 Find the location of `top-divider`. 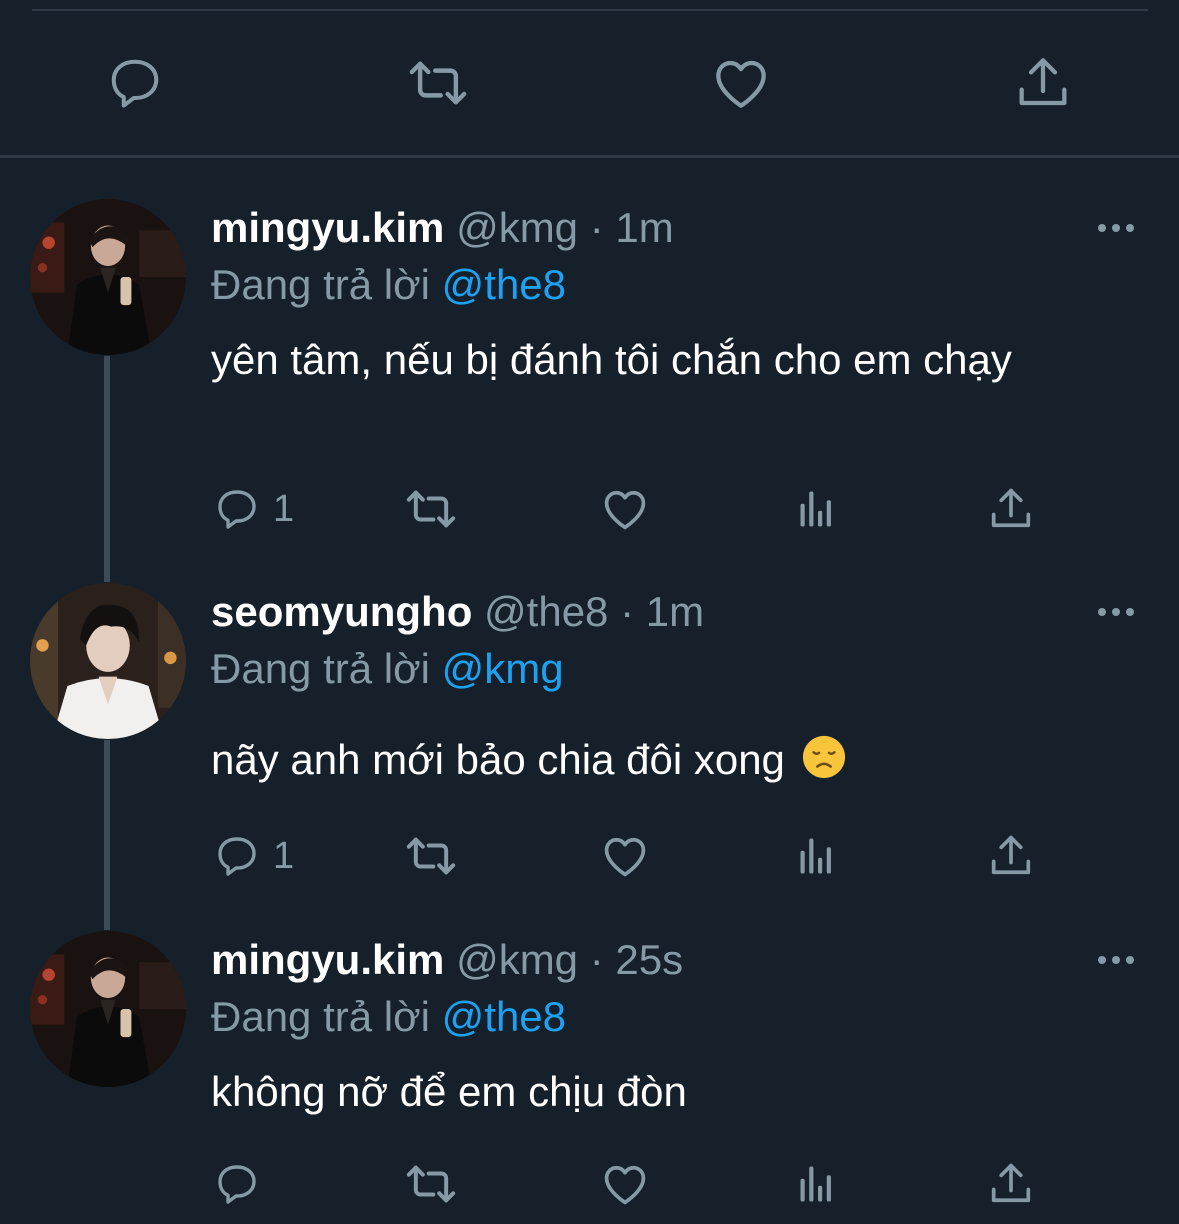

top-divider is located at coordinates (590, 10).